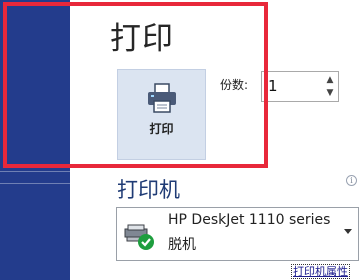 Image resolution: width=360 pixels, height=280 pixels. I want to click on chevron-down-icon, so click(348, 231).